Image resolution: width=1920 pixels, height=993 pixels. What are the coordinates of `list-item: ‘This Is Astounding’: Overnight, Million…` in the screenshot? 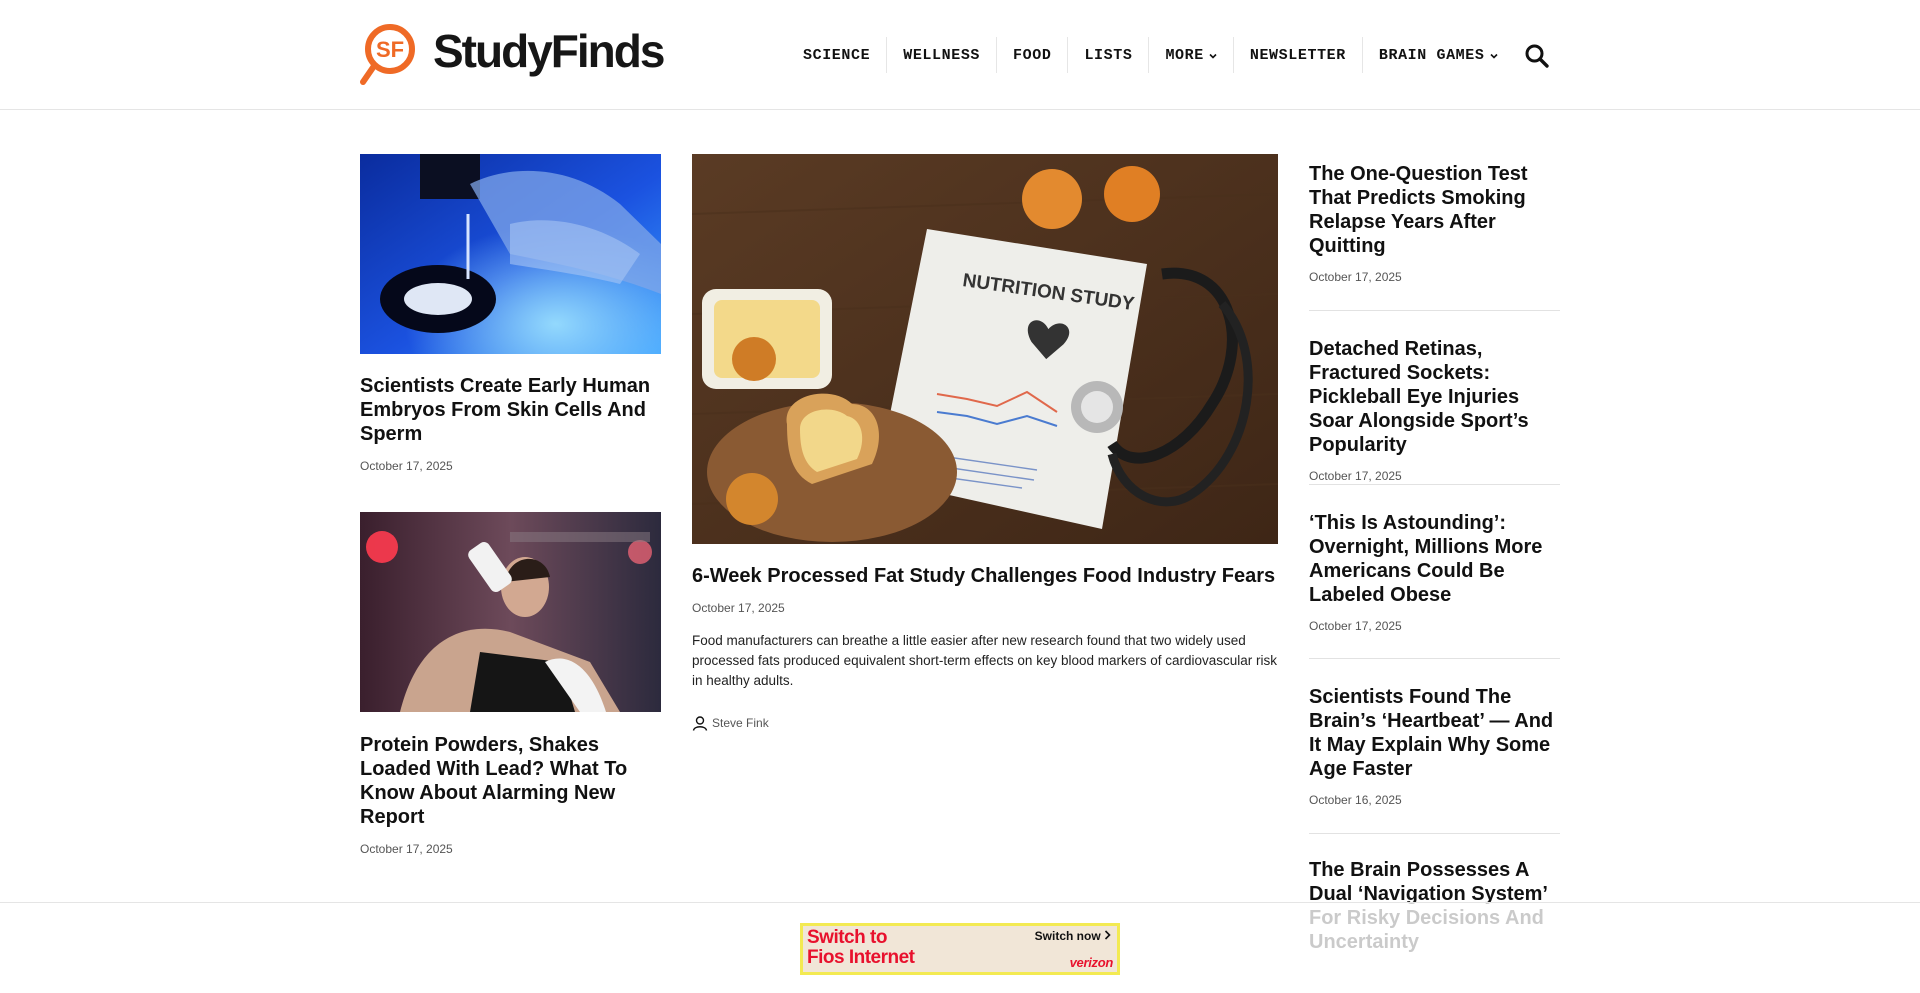 It's located at (1434, 572).